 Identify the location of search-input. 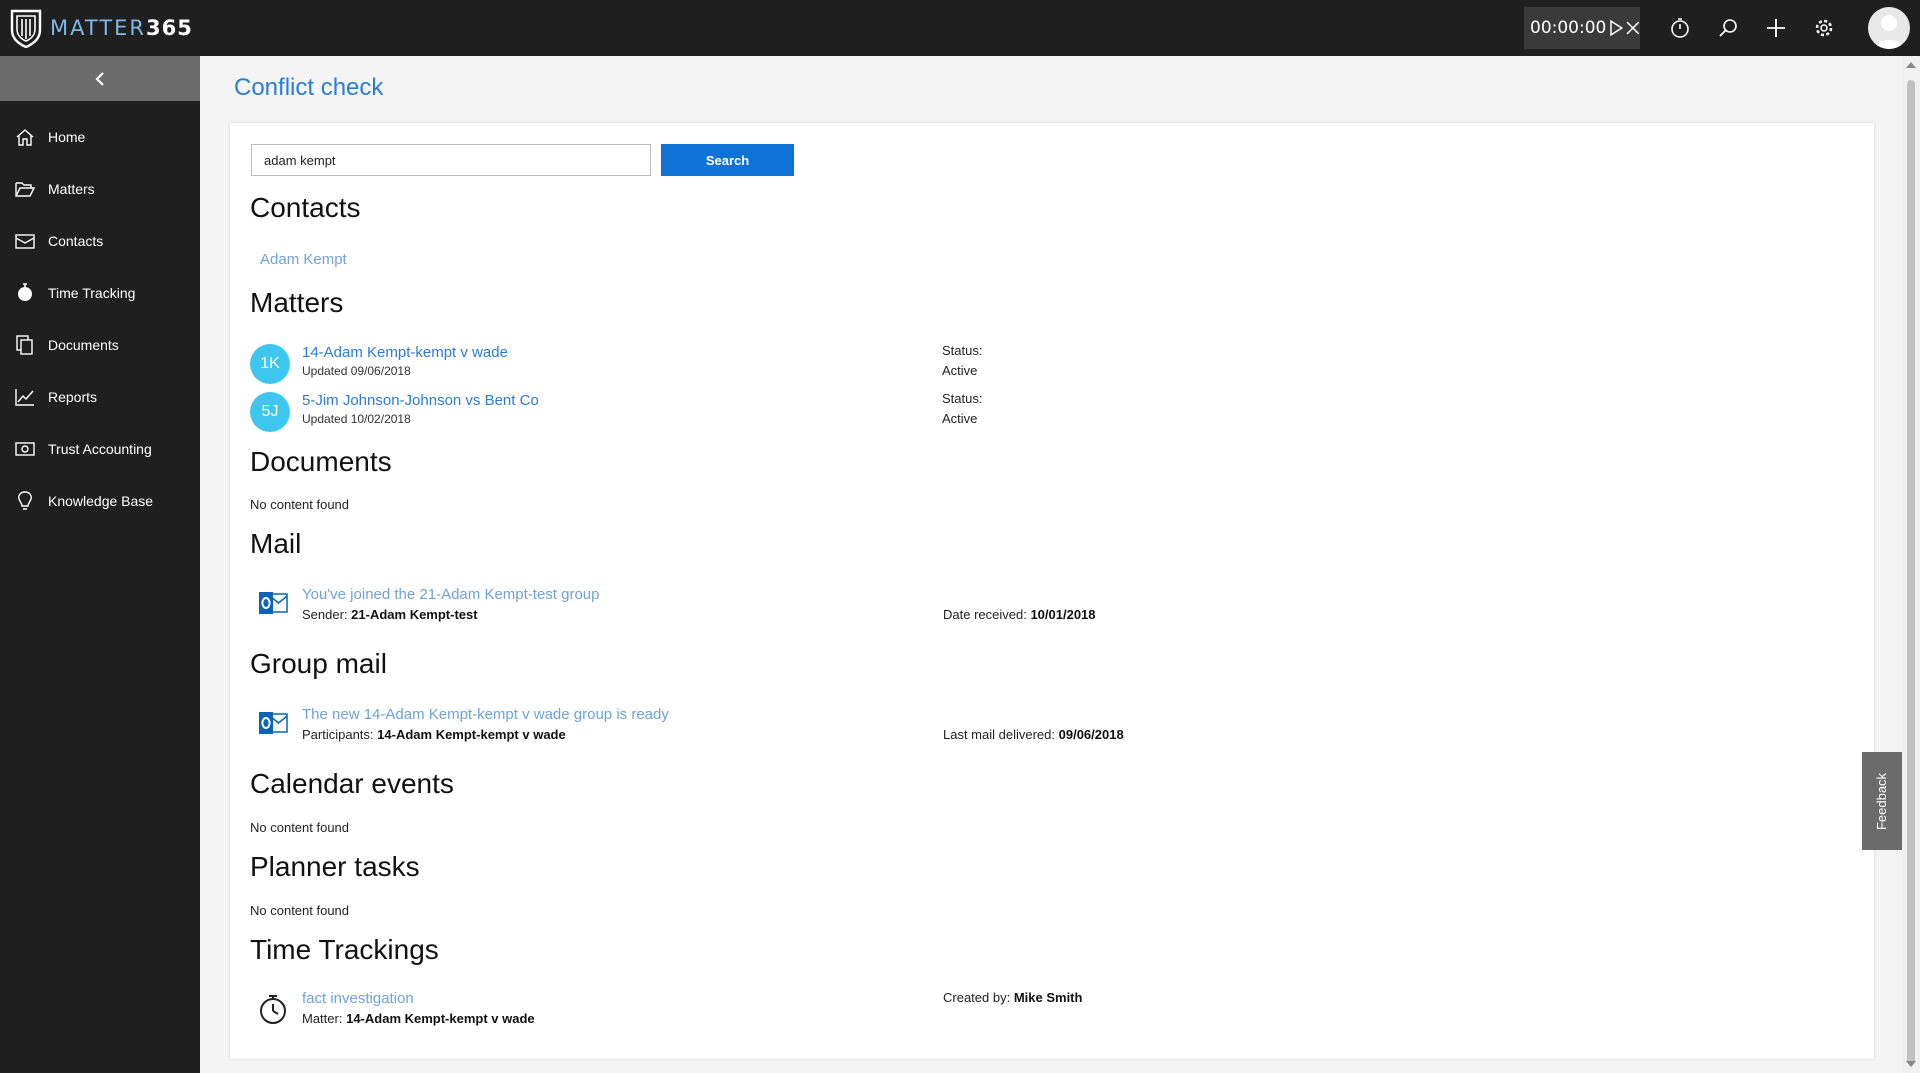
(451, 160).